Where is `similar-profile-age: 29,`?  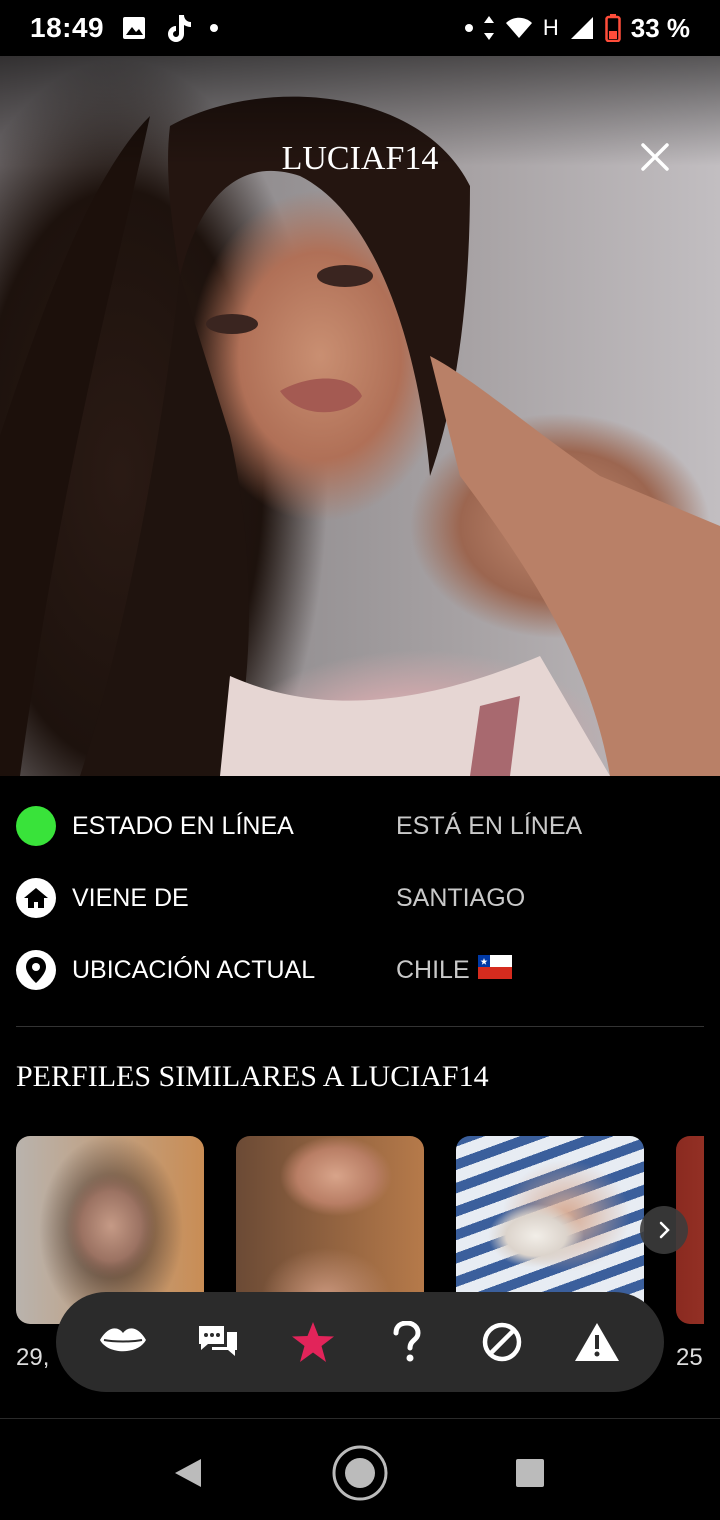
similar-profile-age: 29, is located at coordinates (33, 1357).